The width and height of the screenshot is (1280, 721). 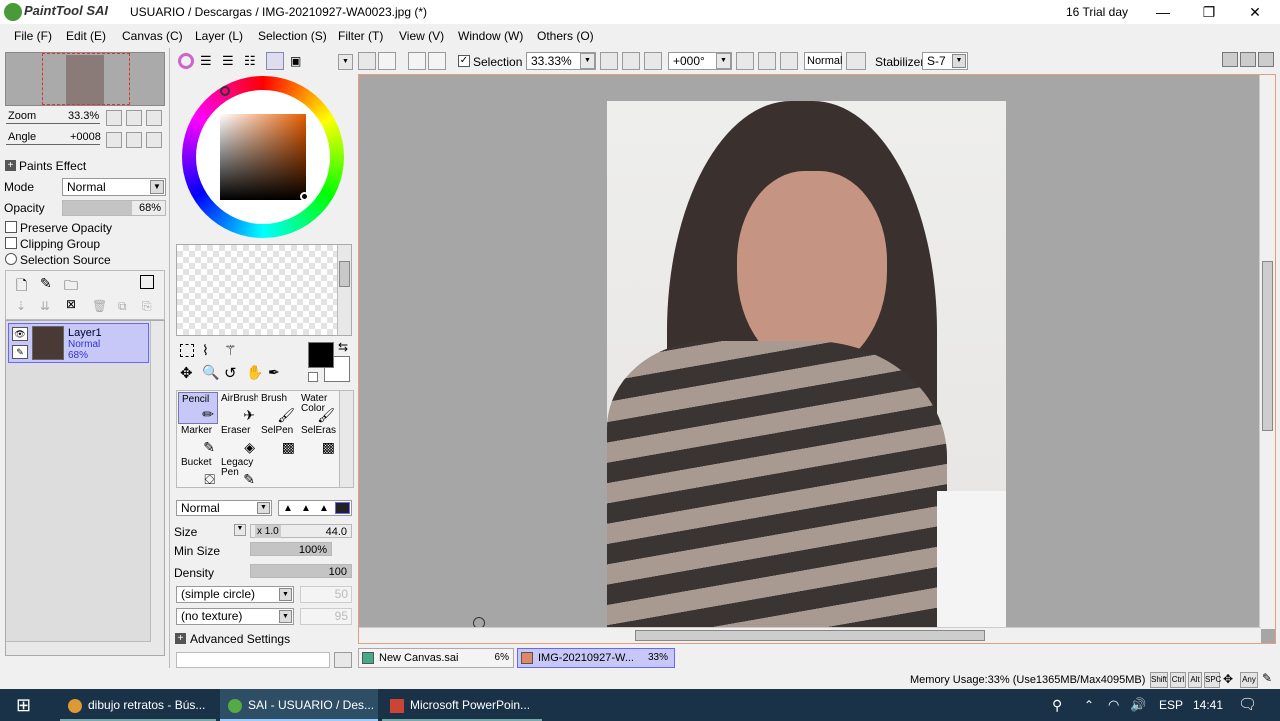 I want to click on scratchpad-menu-button: ▼, so click(x=345, y=62).